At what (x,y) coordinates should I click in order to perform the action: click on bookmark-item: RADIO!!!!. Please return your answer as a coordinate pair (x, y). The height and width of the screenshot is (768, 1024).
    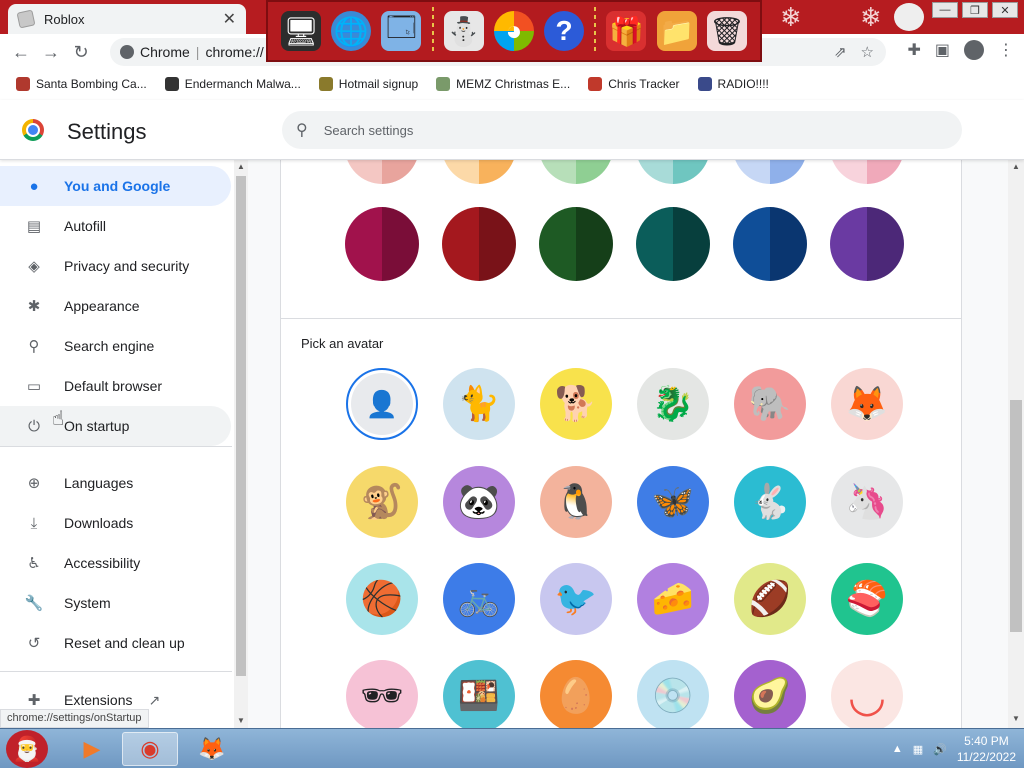
    Looking at the image, I should click on (733, 84).